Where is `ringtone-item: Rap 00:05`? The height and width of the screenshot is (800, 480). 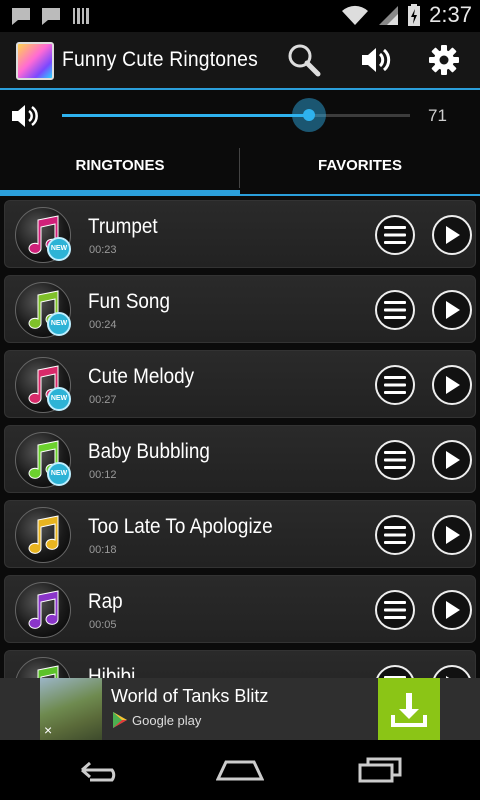 ringtone-item: Rap 00:05 is located at coordinates (240, 609).